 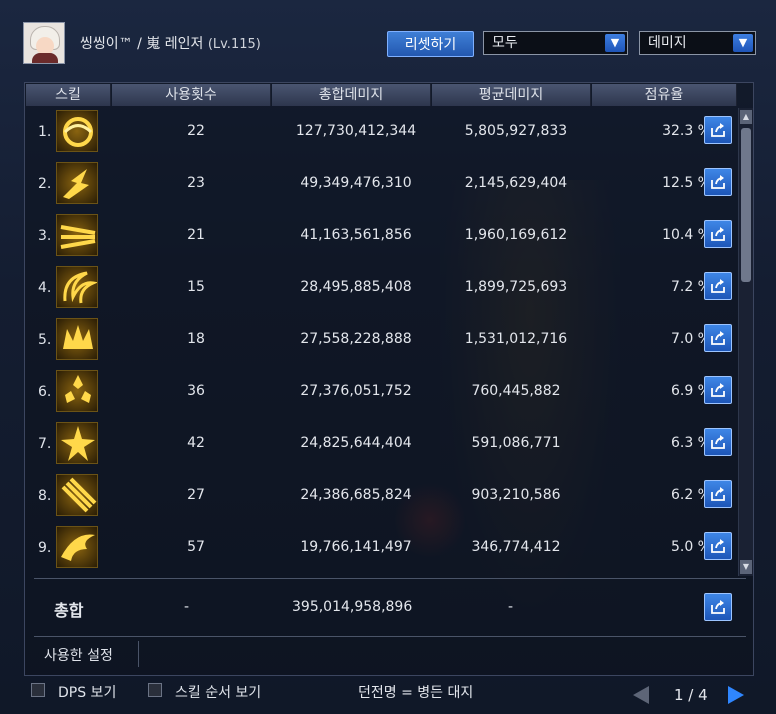 I want to click on reset-button: 리셋하기, so click(x=430, y=44).